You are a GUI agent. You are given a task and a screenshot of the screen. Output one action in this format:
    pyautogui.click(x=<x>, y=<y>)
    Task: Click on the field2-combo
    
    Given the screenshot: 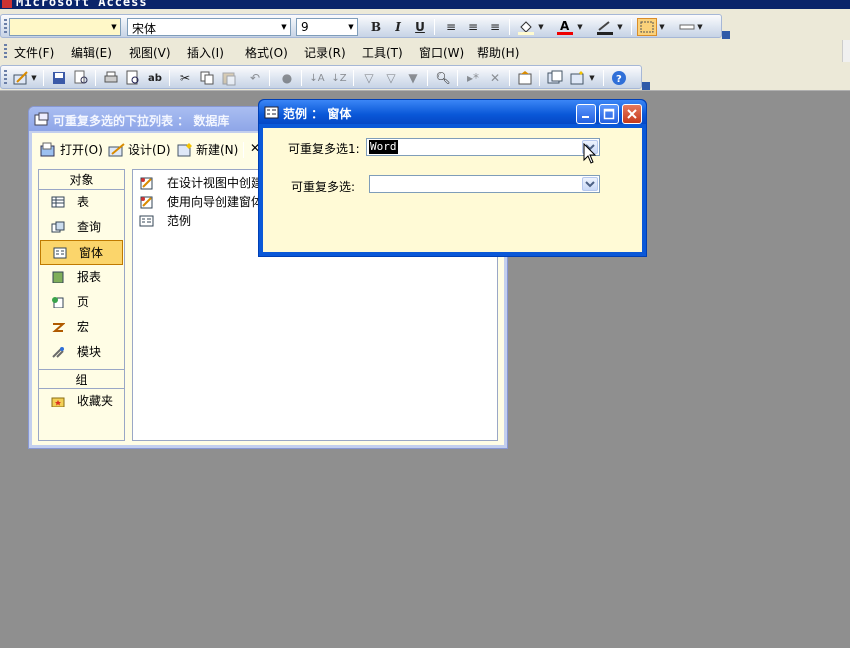 What is the action you would take?
    pyautogui.click(x=484, y=184)
    